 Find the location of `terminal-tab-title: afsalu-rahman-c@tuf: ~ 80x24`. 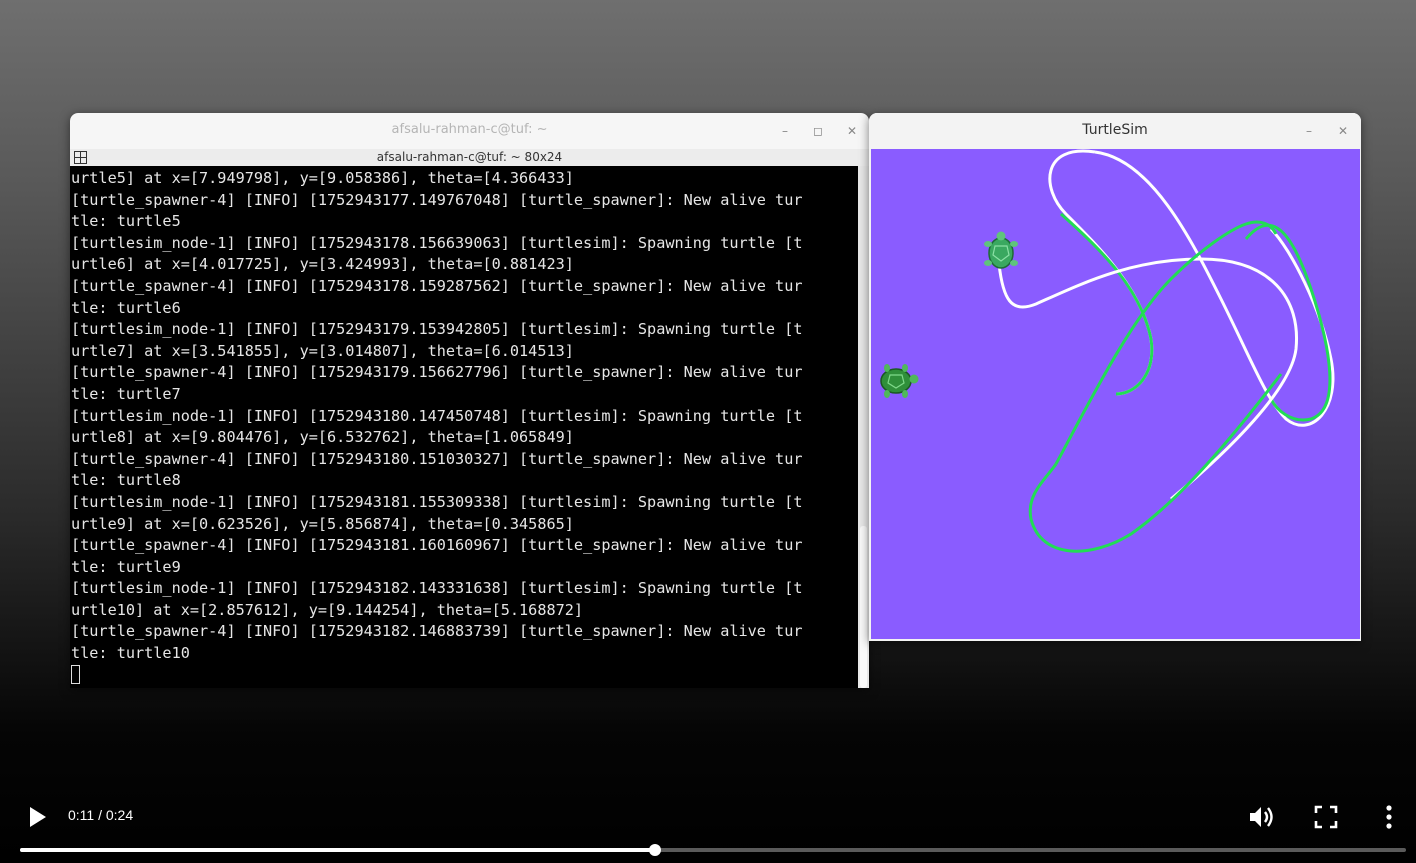

terminal-tab-title: afsalu-rahman-c@tuf: ~ 80x24 is located at coordinates (469, 157).